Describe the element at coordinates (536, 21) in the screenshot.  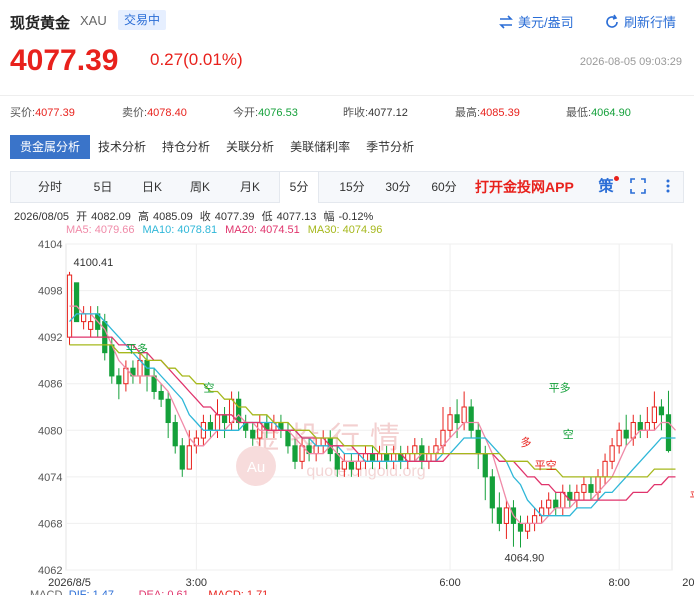
I see `unit-switch-button: 美元/盎司` at that location.